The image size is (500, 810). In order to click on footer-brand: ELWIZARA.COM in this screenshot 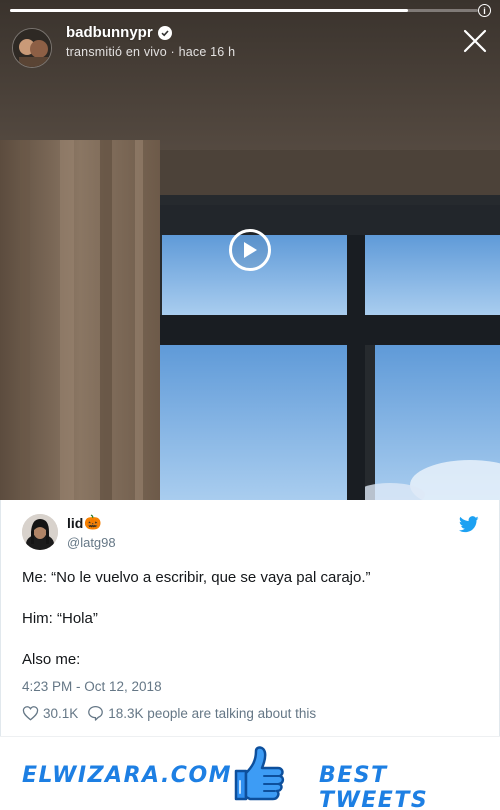, I will do `click(127, 775)`.